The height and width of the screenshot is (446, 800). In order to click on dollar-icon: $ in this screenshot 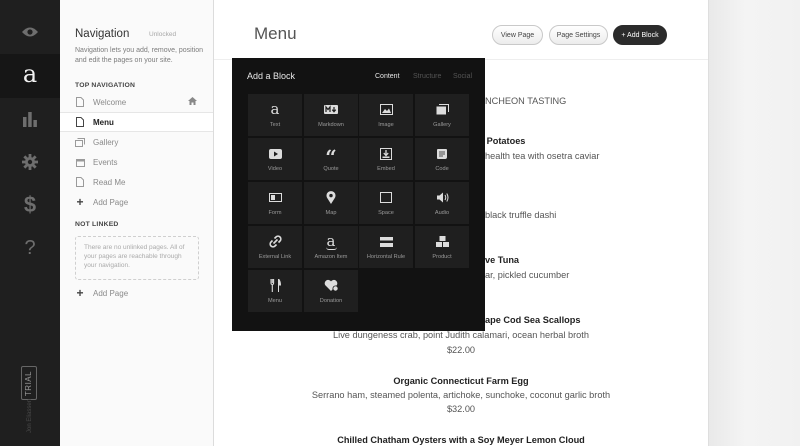, I will do `click(30, 204)`.